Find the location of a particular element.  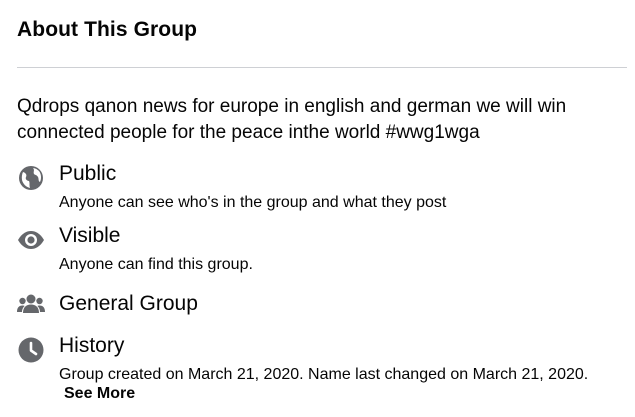

clock-icon is located at coordinates (31, 350).